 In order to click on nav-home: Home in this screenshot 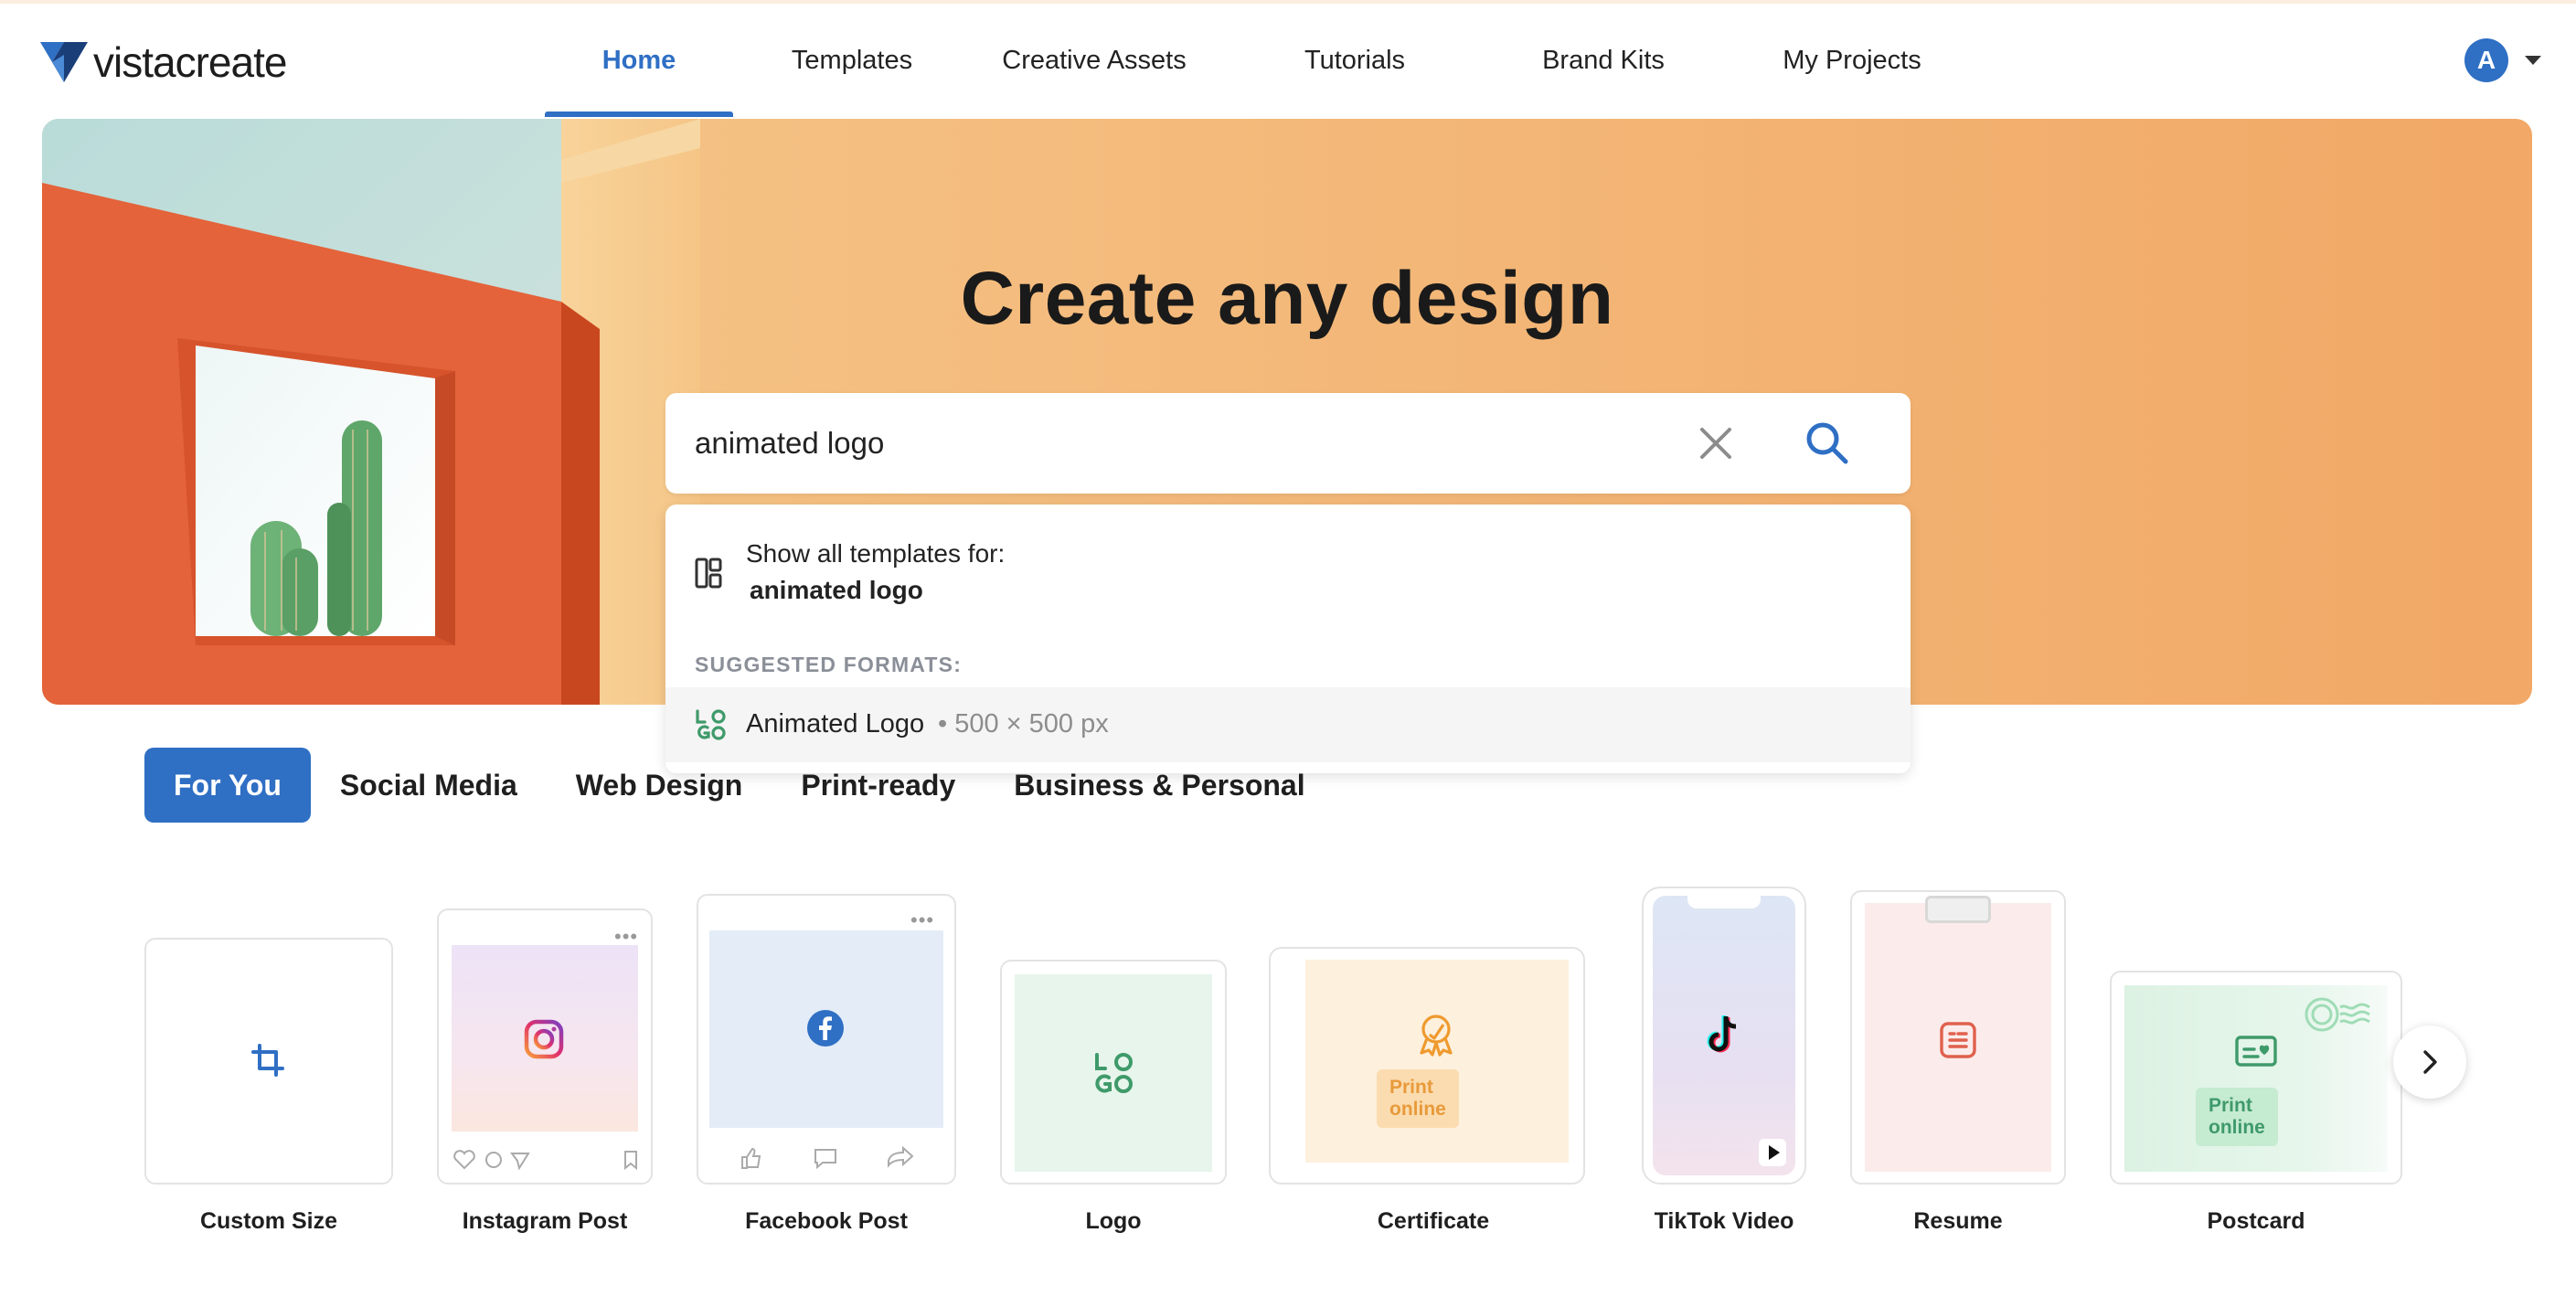, I will do `click(639, 60)`.